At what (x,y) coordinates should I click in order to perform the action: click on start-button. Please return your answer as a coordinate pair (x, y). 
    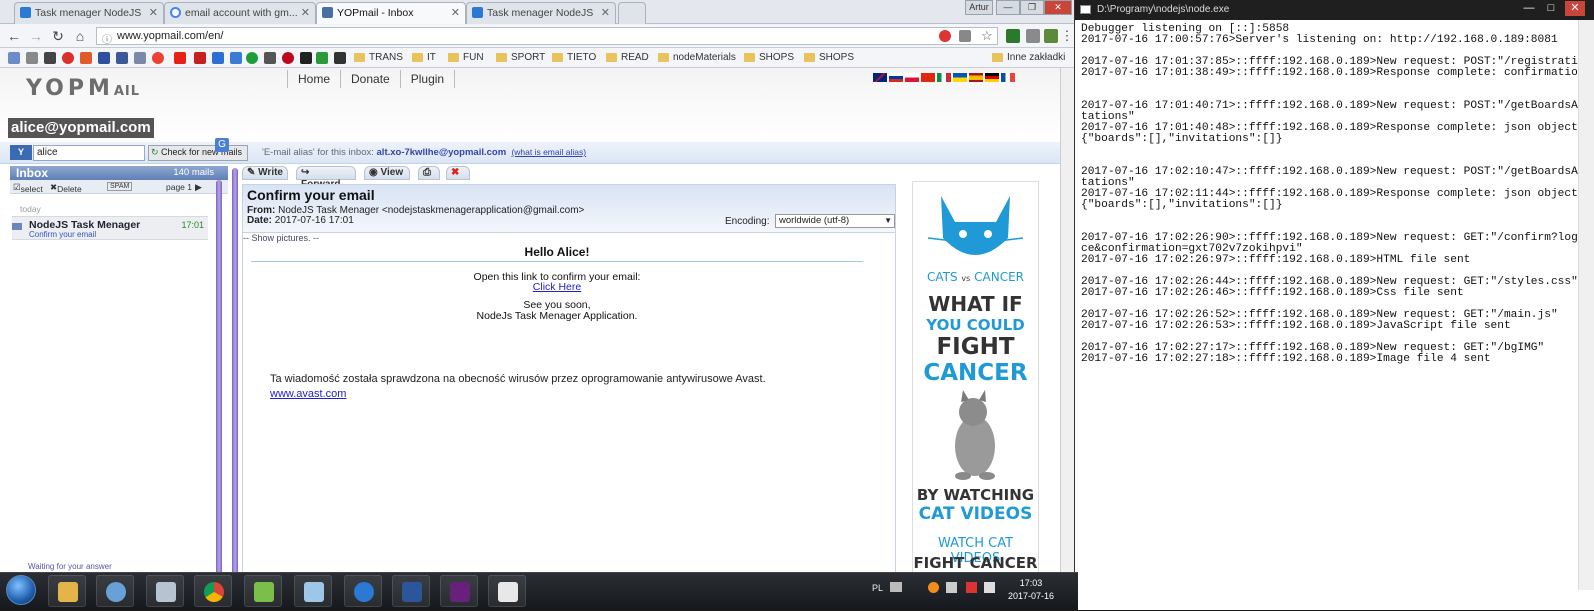
    Looking at the image, I should click on (21, 590).